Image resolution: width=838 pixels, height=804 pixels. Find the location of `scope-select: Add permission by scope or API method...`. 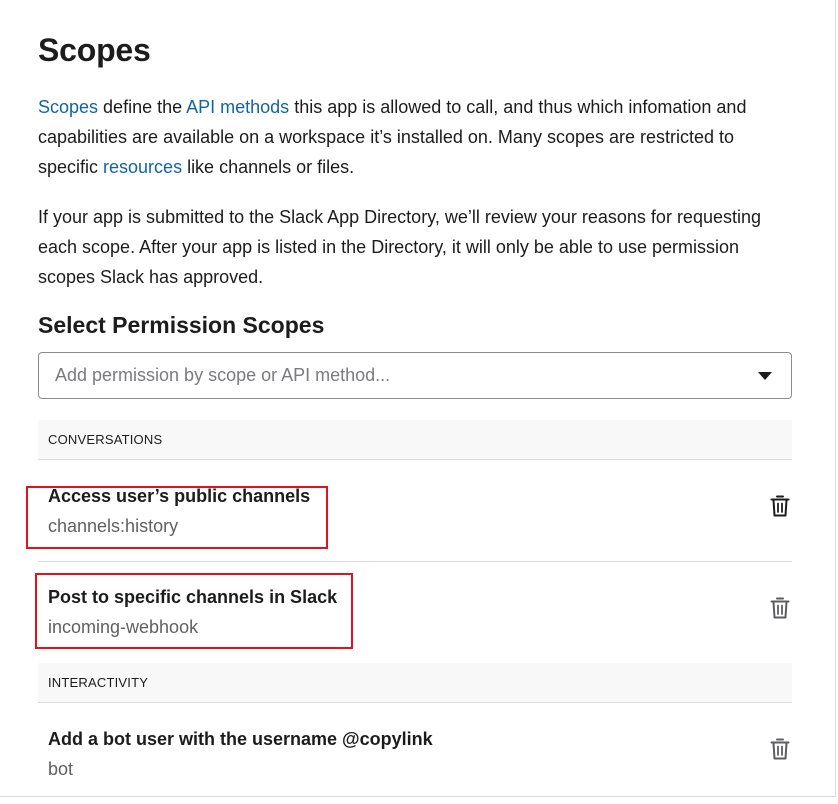

scope-select: Add permission by scope or API method... is located at coordinates (415, 375).